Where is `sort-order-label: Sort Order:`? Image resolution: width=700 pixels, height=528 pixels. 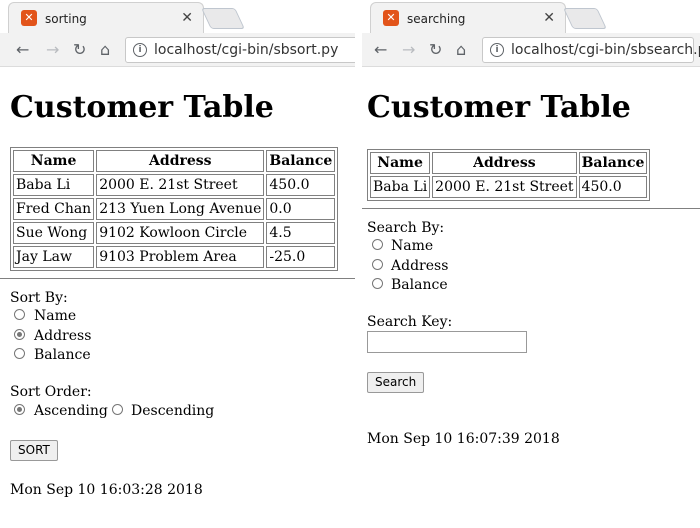
sort-order-label: Sort Order: is located at coordinates (51, 392).